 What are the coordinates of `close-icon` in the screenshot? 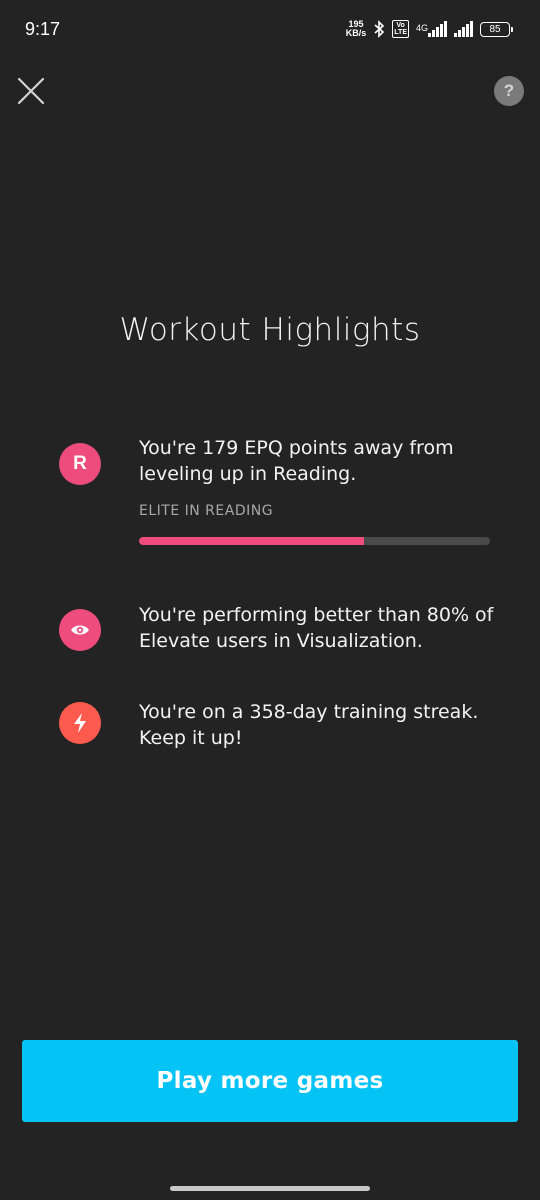 It's located at (31, 91).